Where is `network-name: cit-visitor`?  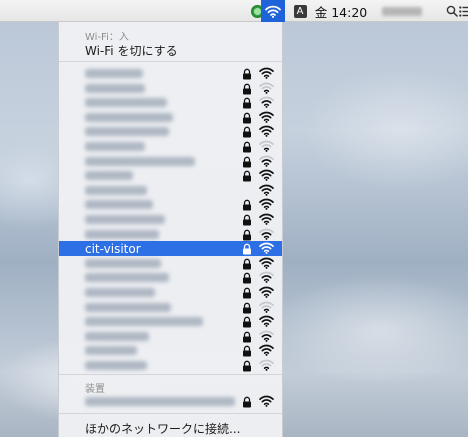 network-name: cit-visitor is located at coordinates (113, 249).